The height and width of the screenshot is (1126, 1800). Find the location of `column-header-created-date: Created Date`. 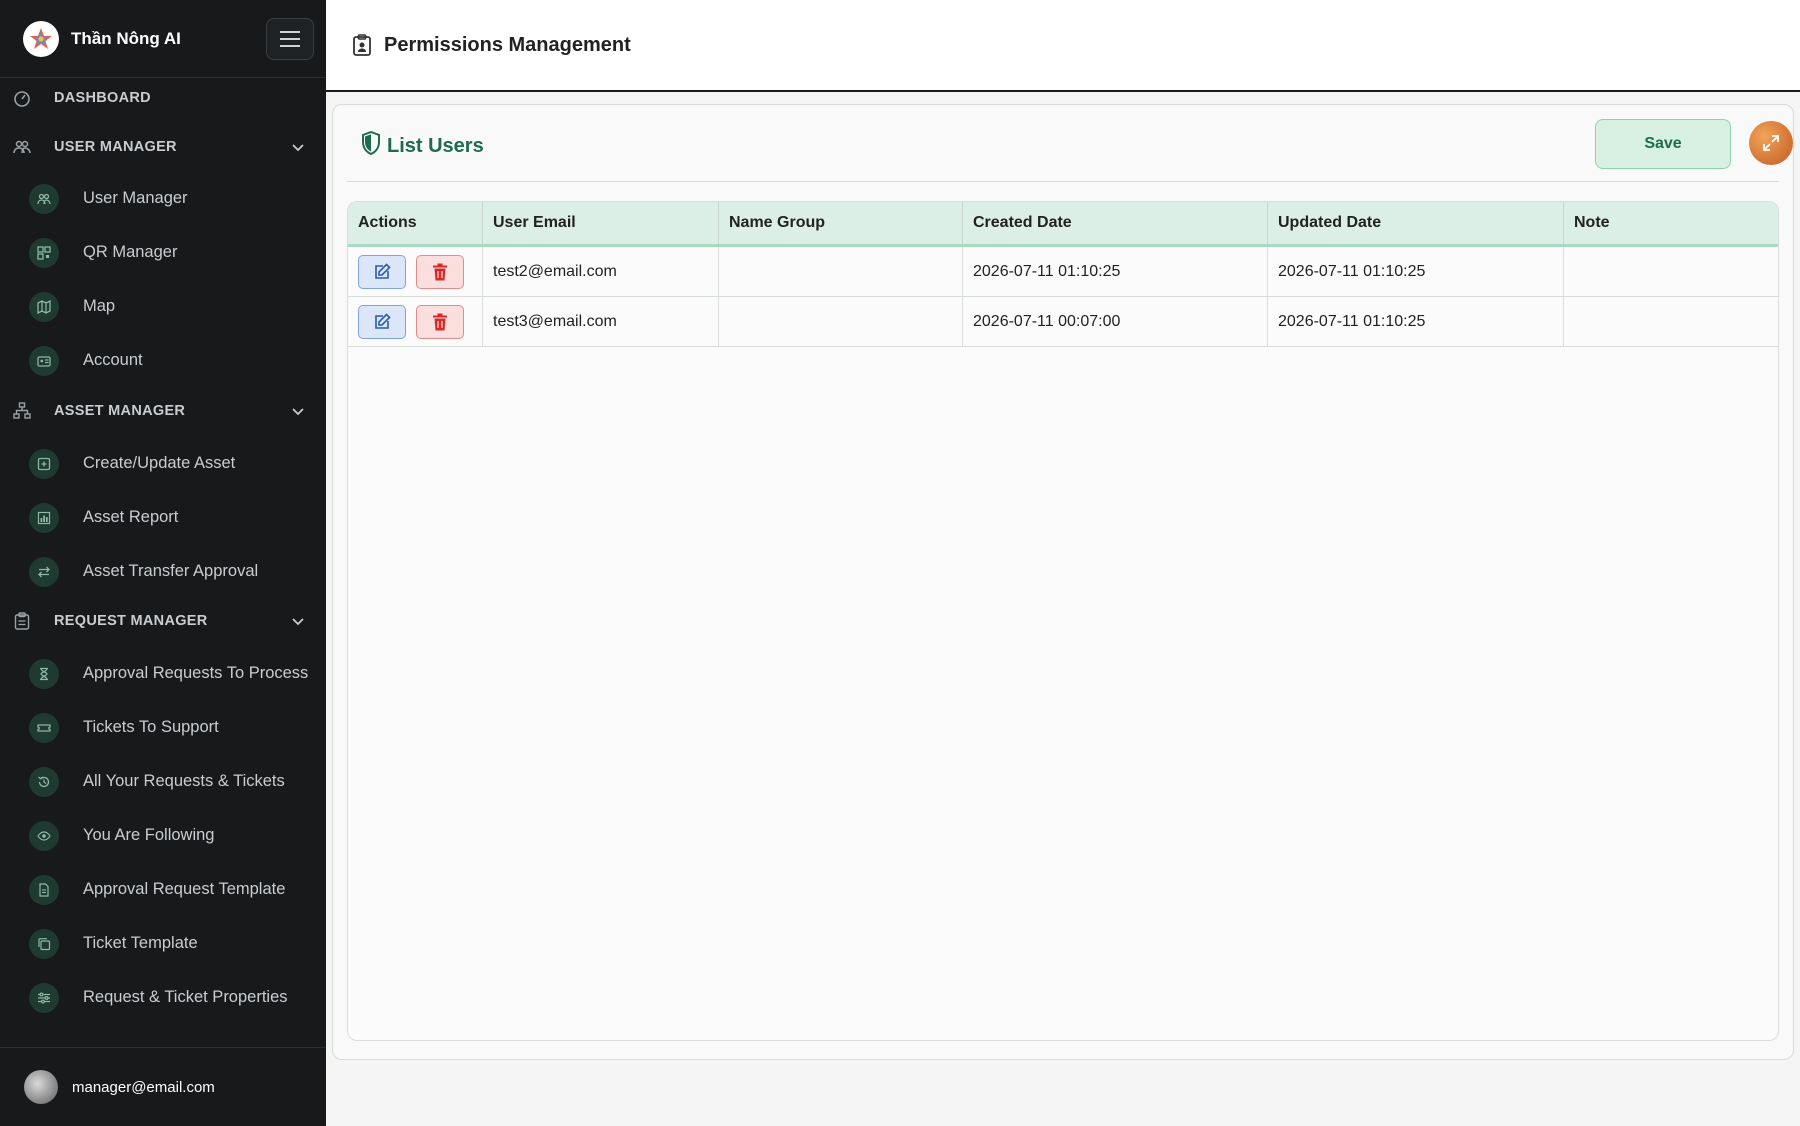

column-header-created-date: Created Date is located at coordinates (1115, 224).